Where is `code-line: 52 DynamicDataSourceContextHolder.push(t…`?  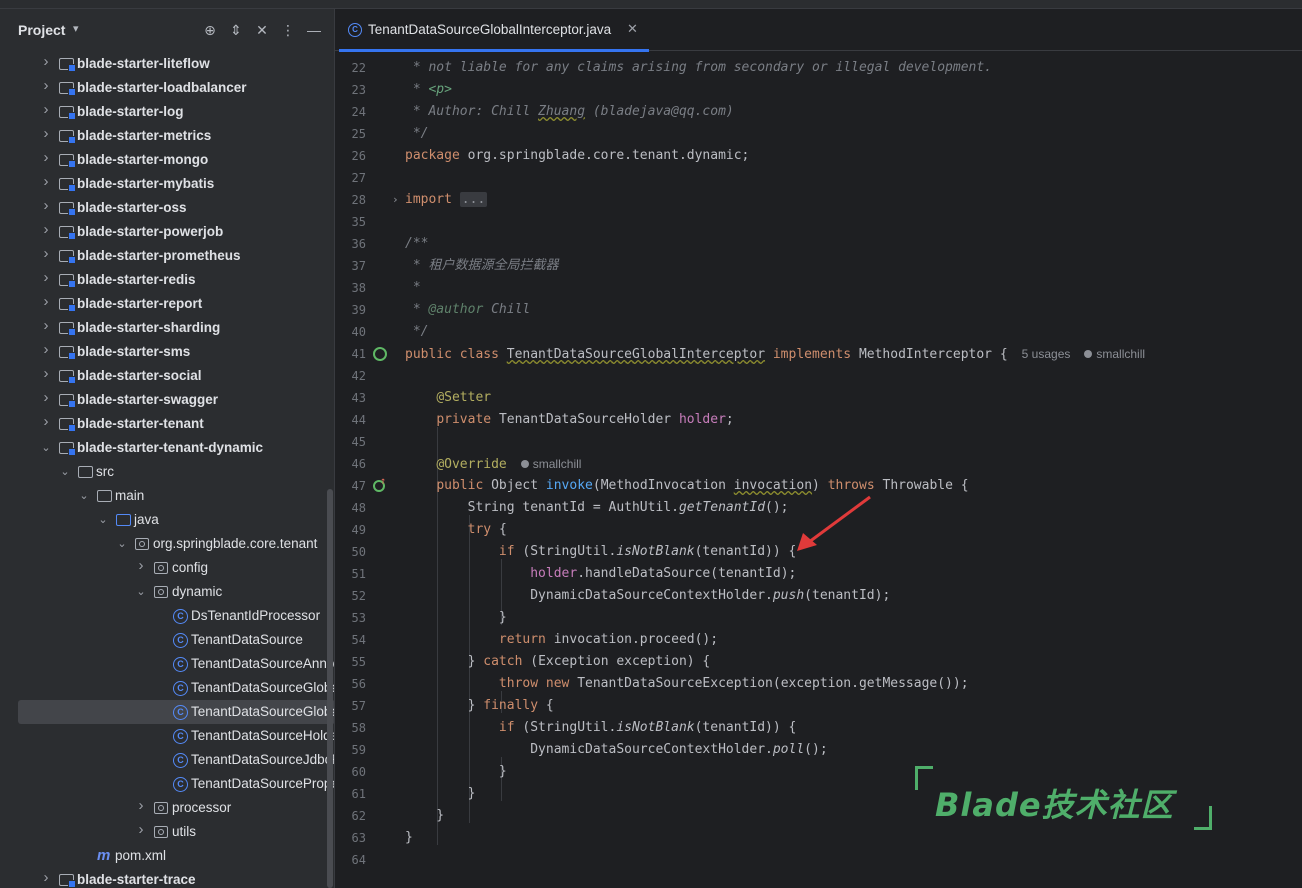 code-line: 52 DynamicDataSourceContextHolder.push(t… is located at coordinates (818, 596).